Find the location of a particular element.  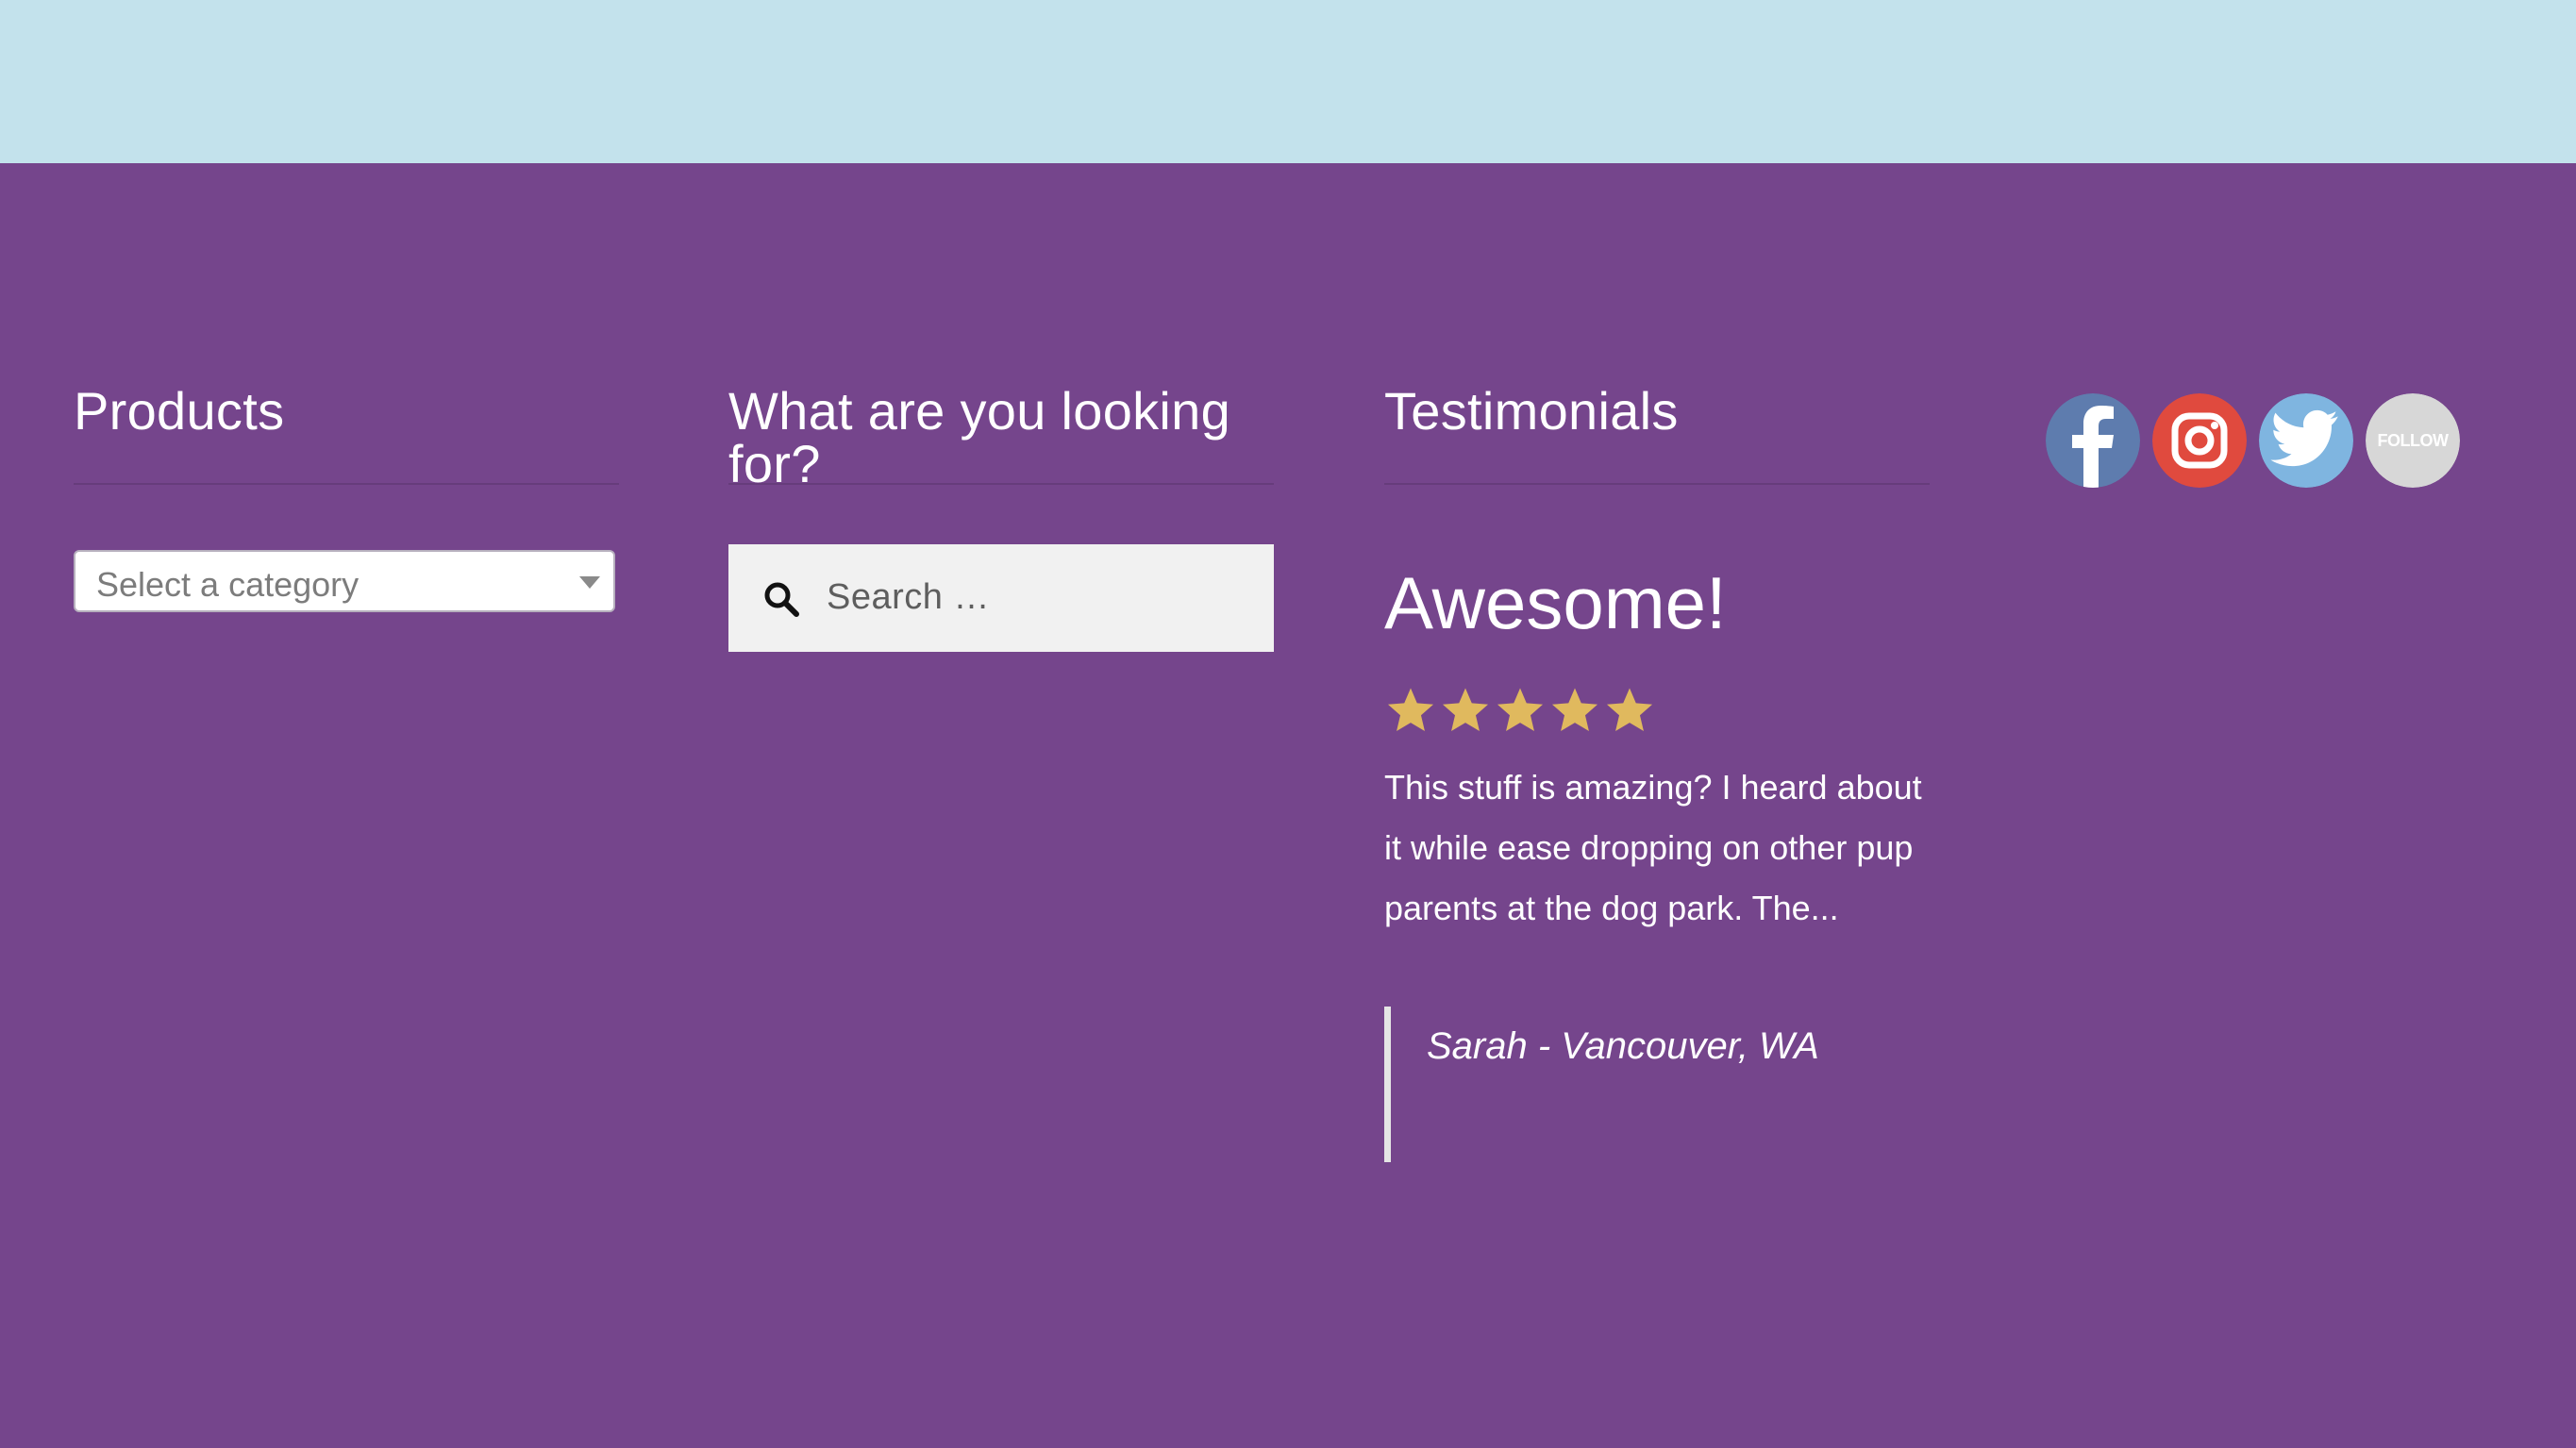

testimonial-author: Sarah - Vancouver, WA is located at coordinates (1623, 1046).